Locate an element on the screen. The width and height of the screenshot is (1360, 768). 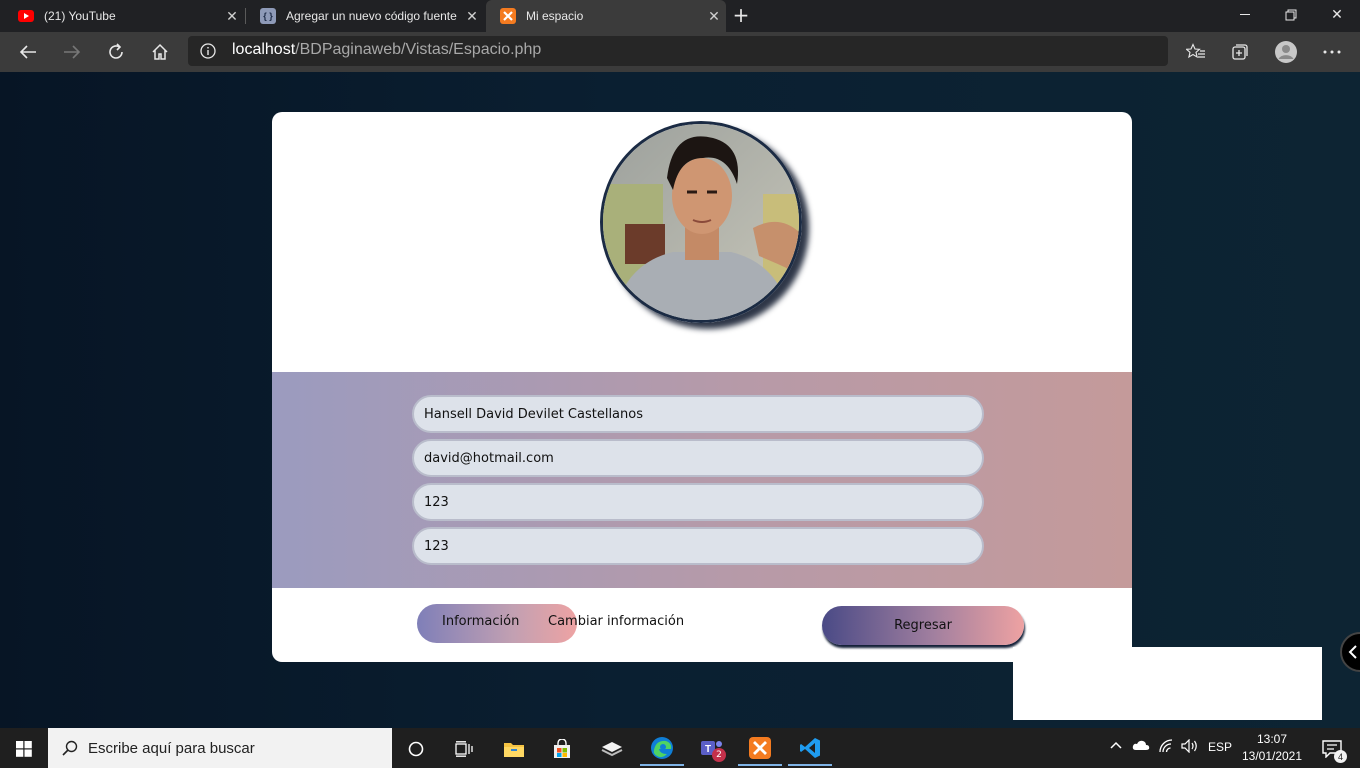
home-icon is located at coordinates (160, 52).